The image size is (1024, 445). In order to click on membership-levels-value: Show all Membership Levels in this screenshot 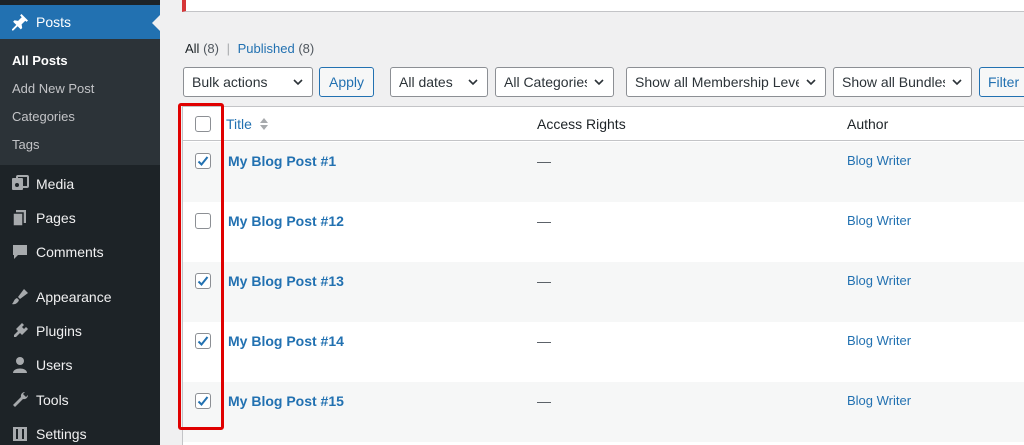, I will do `click(717, 82)`.